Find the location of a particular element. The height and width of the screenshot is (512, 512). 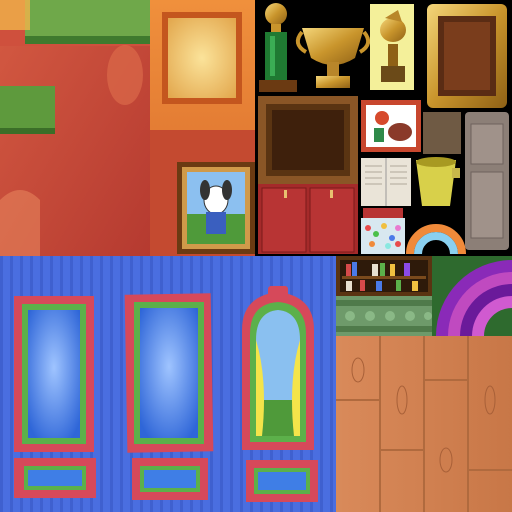

wood-panel is located at coordinates (442, 133).